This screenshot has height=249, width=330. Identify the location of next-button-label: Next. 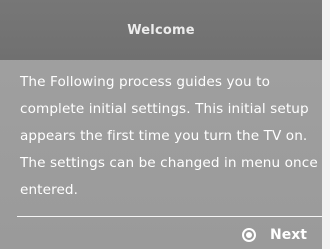
(288, 235).